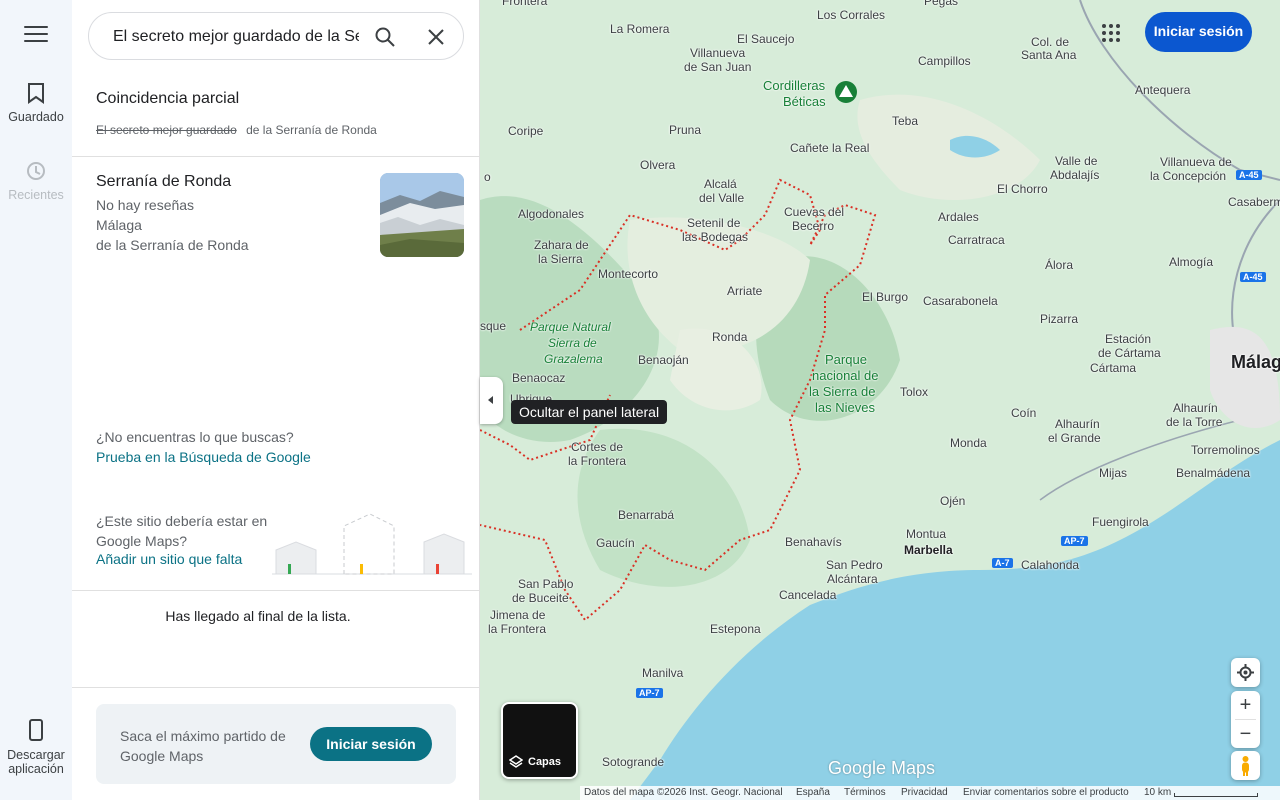 The width and height of the screenshot is (1280, 800). What do you see at coordinates (119, 225) in the screenshot?
I see `result-province: Málaga` at bounding box center [119, 225].